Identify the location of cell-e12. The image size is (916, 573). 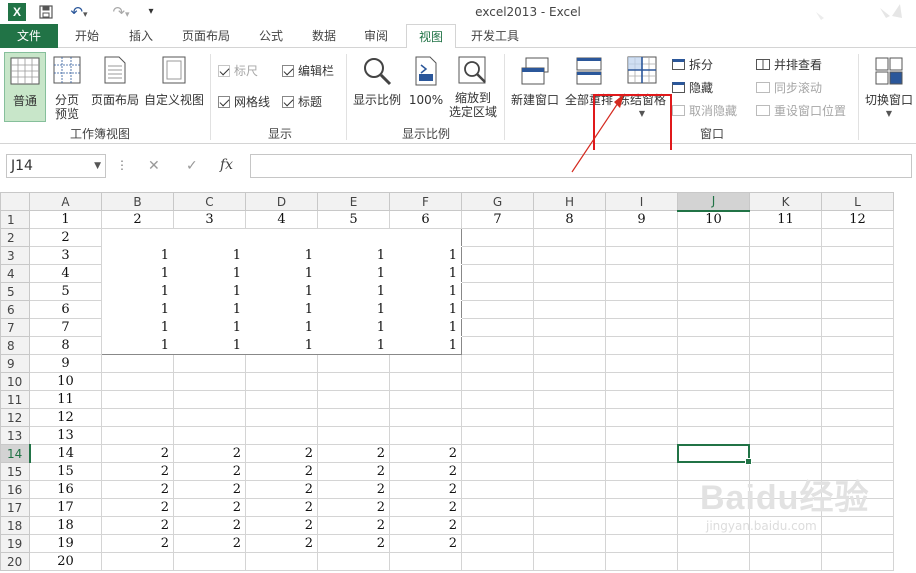
(353, 417).